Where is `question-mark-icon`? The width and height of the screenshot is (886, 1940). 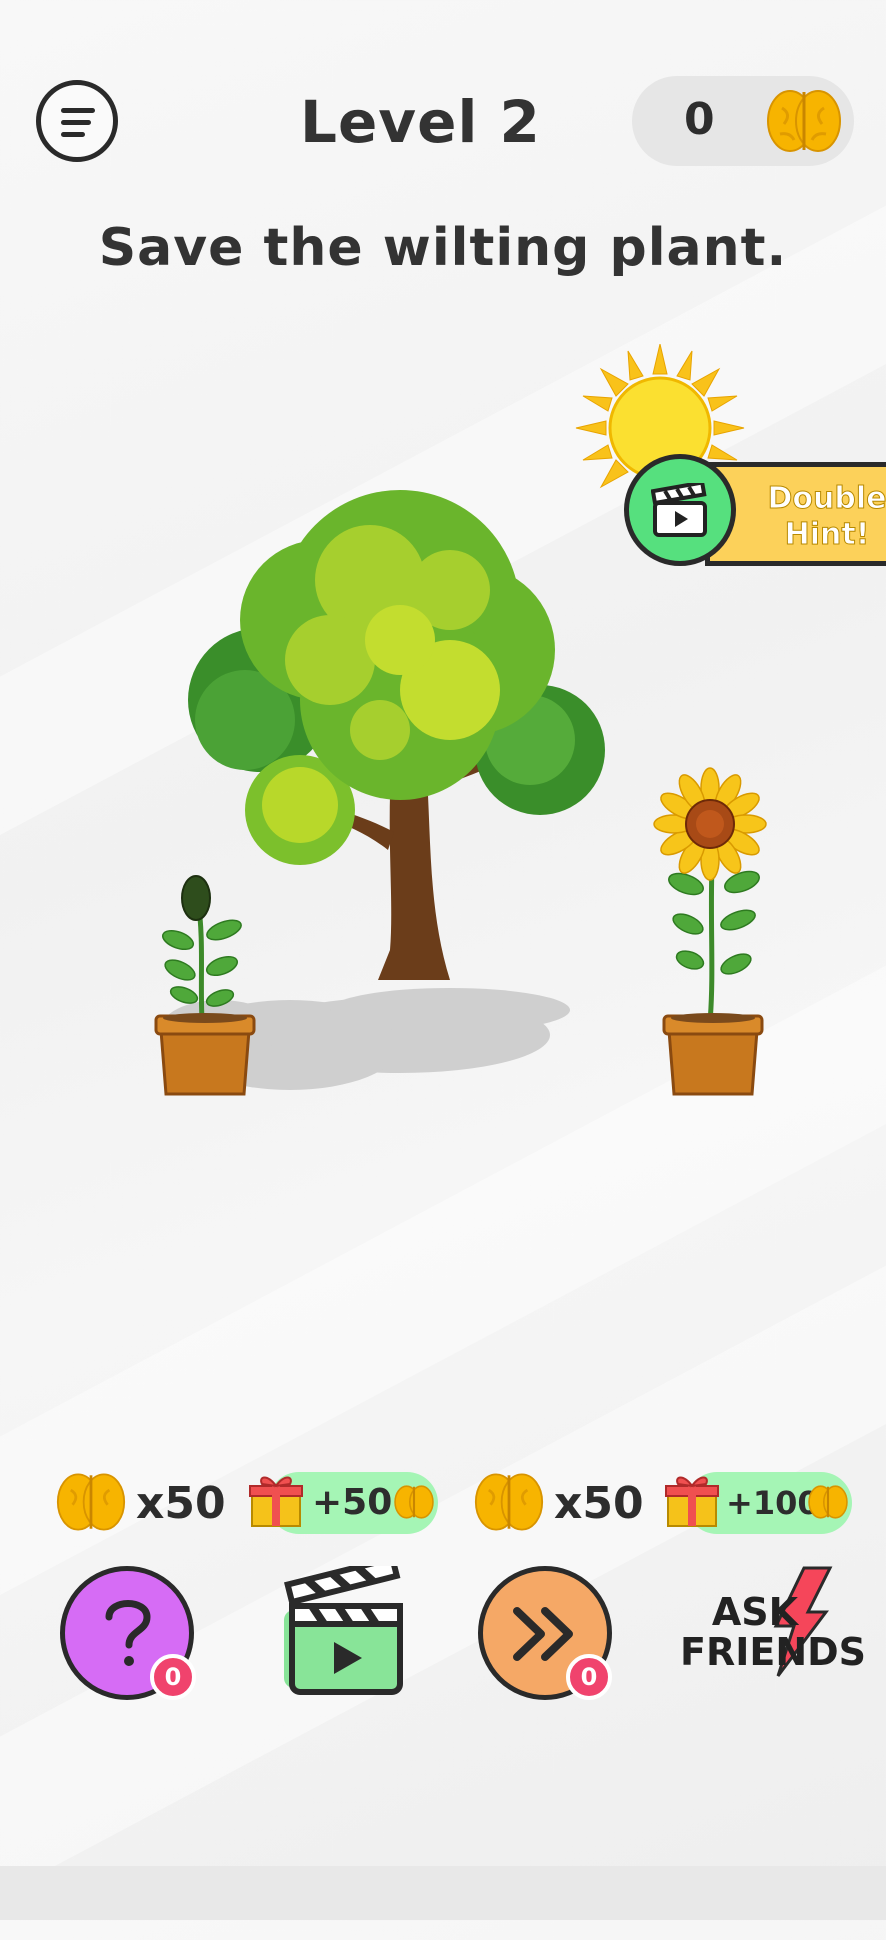 question-mark-icon is located at coordinates (128, 1633).